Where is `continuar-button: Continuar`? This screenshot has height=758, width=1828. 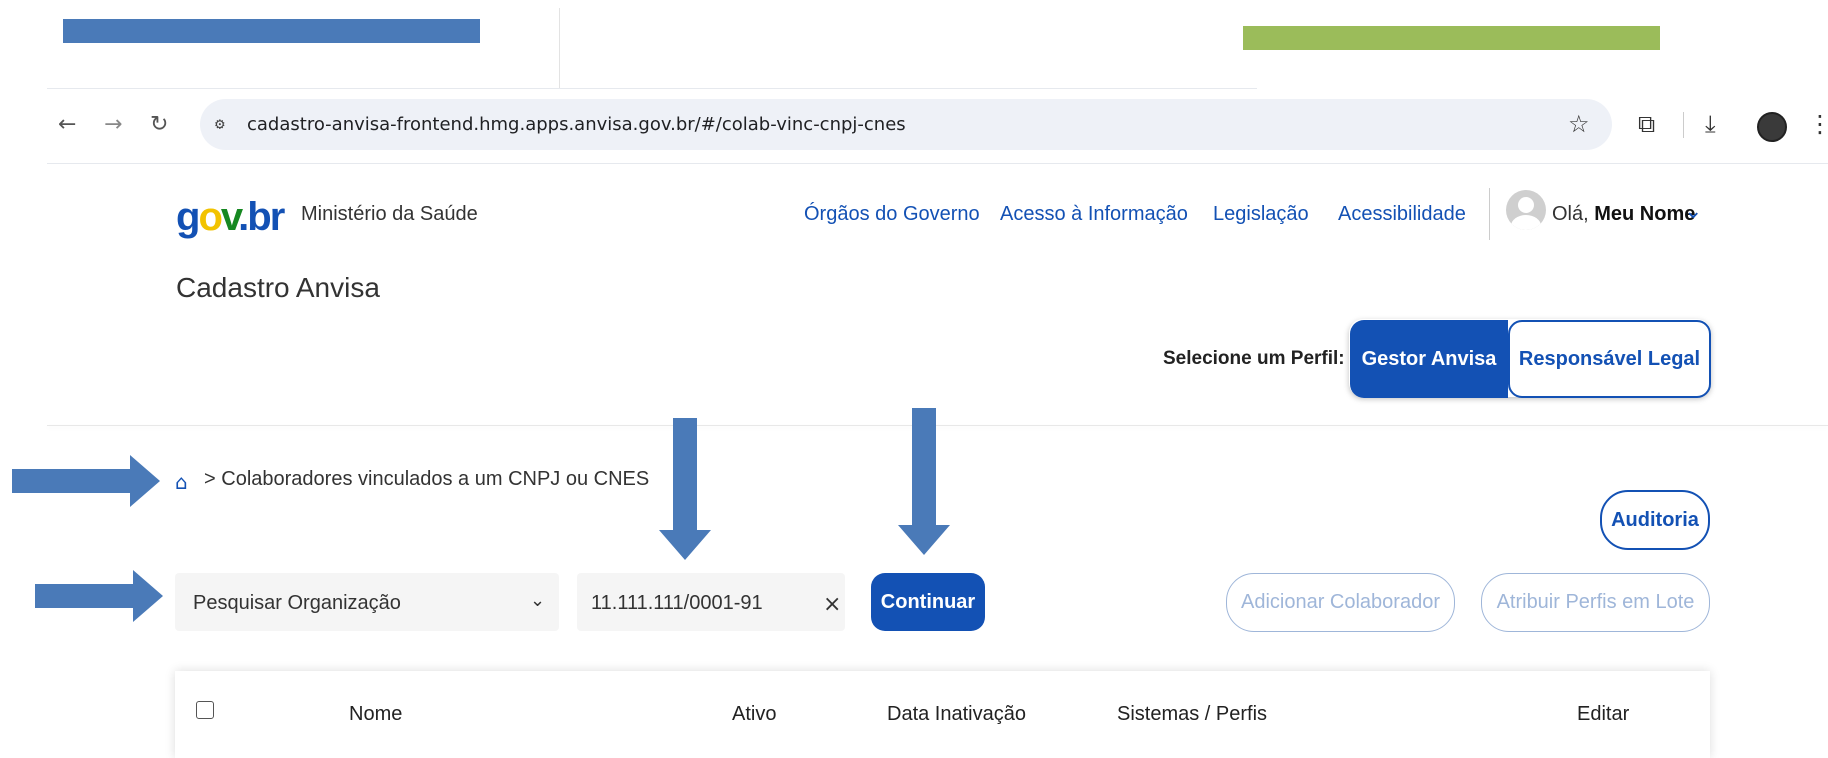 continuar-button: Continuar is located at coordinates (928, 602).